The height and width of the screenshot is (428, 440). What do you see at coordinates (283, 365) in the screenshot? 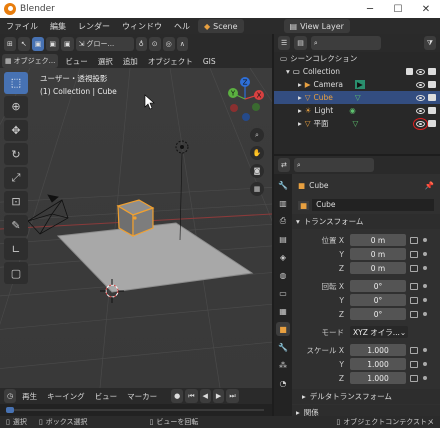
I see `particles-tab-icon: ⁂` at bounding box center [283, 365].